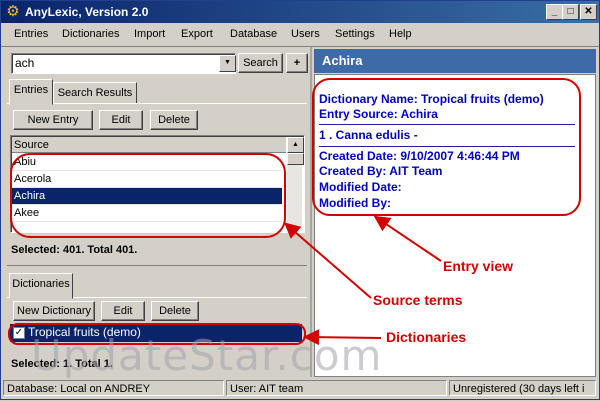  I want to click on status-database: Database: Local on ANDREY, so click(113, 388).